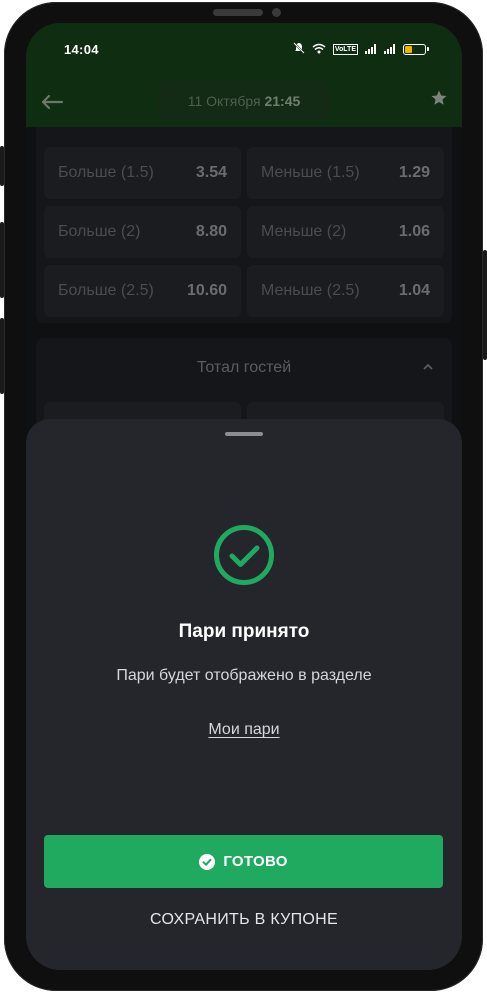 The image size is (487, 993). Describe the element at coordinates (244, 920) in the screenshot. I see `save-to-coupon-button: СОХРАНИТЬ В КУПОНЕ` at that location.